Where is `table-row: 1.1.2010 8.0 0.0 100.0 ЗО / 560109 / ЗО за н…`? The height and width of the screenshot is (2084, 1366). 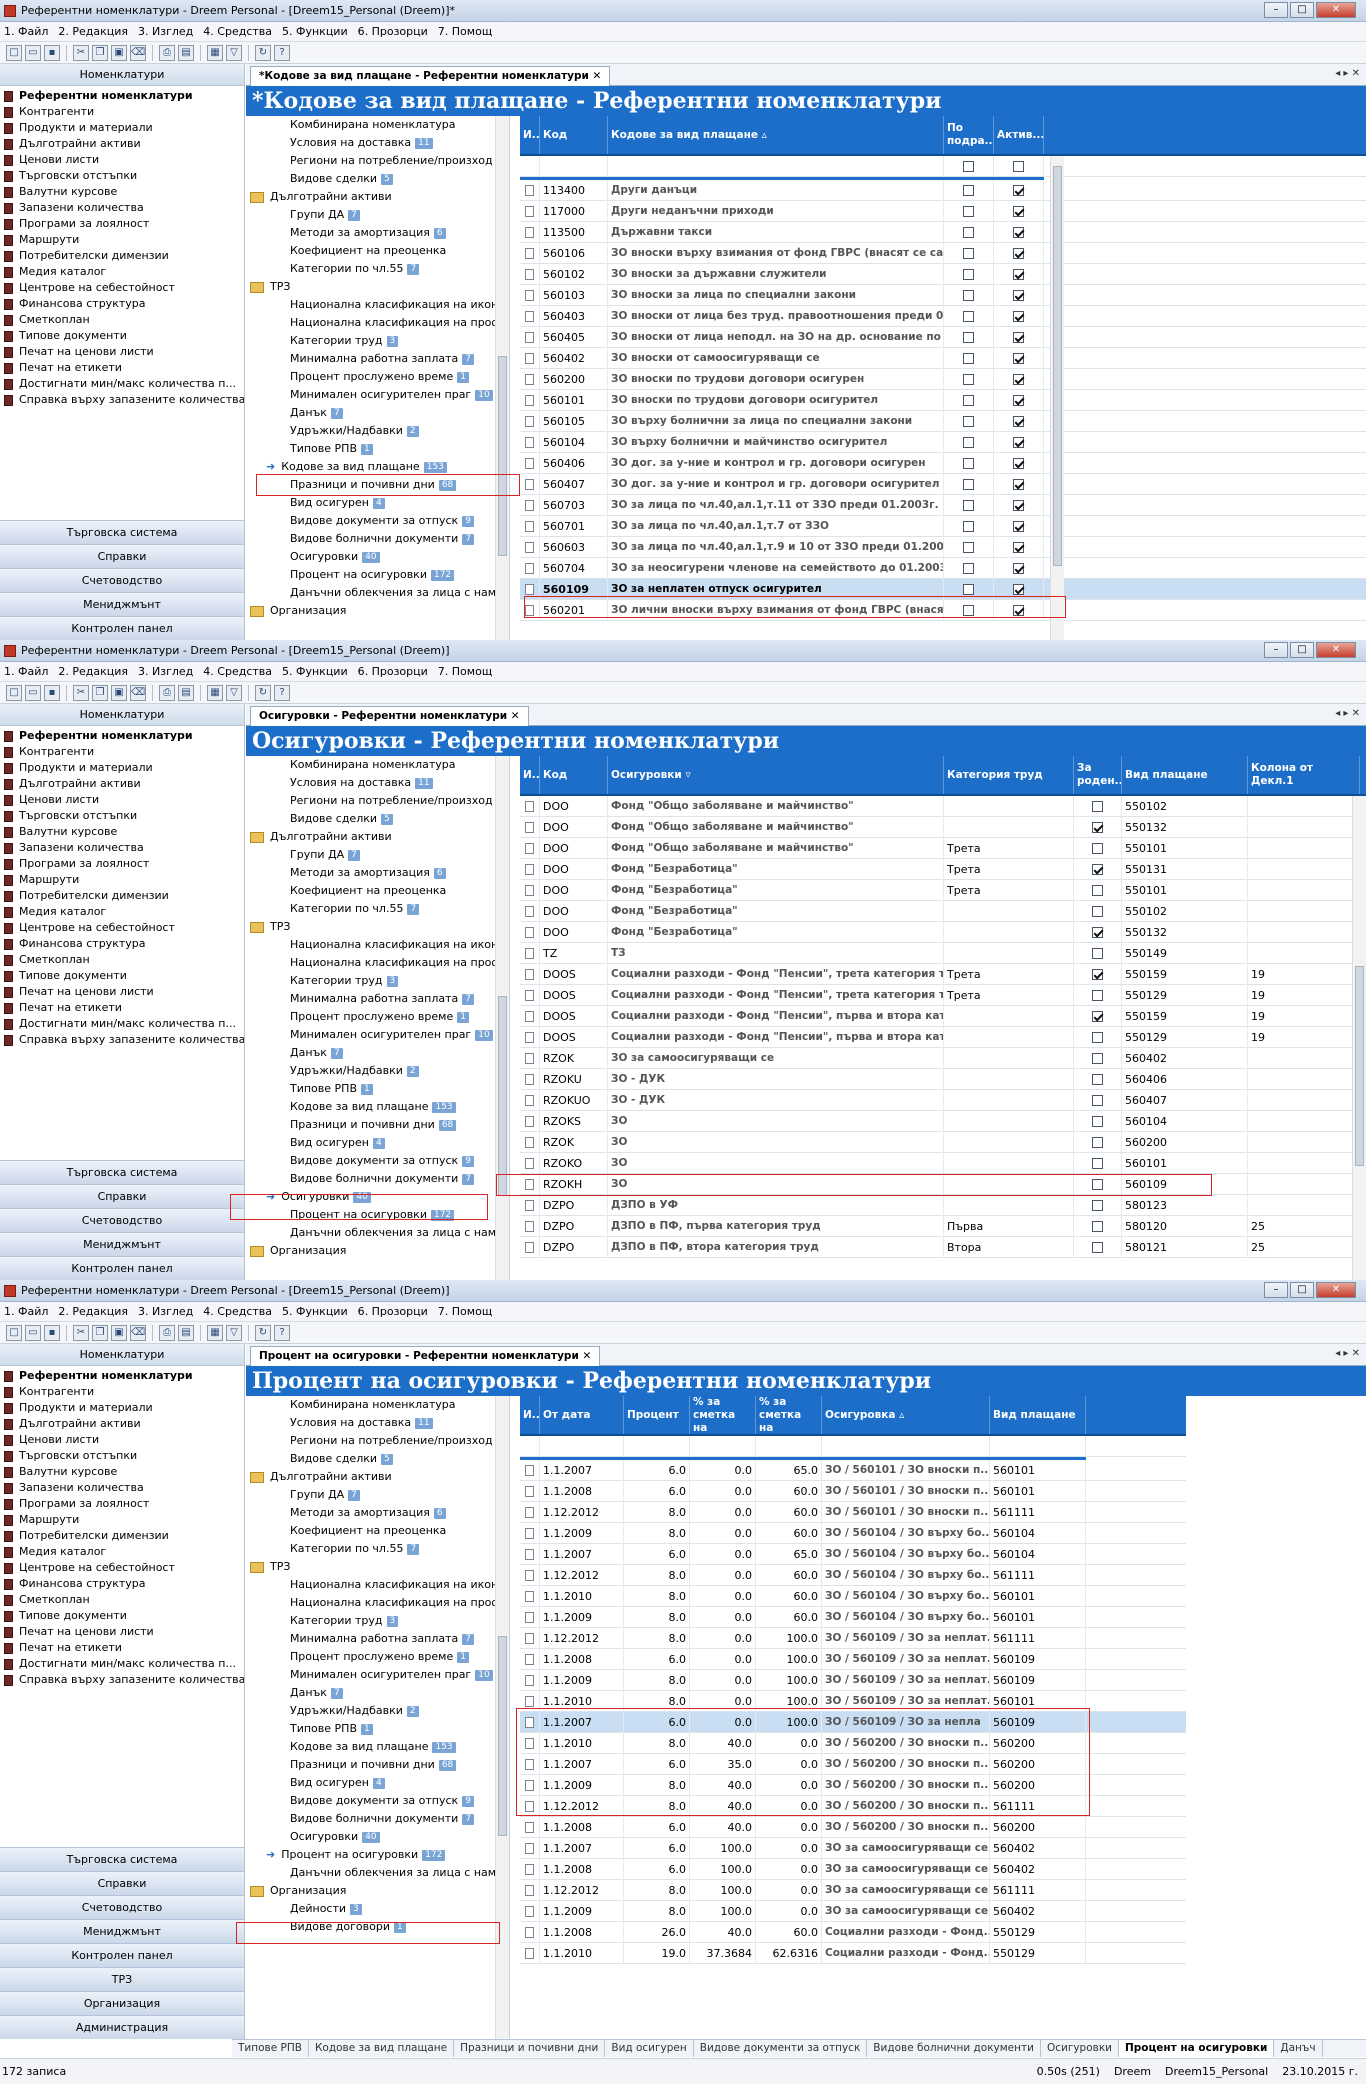 table-row: 1.1.2010 8.0 0.0 100.0 ЗО / 560109 / ЗО за н… is located at coordinates (853, 1701).